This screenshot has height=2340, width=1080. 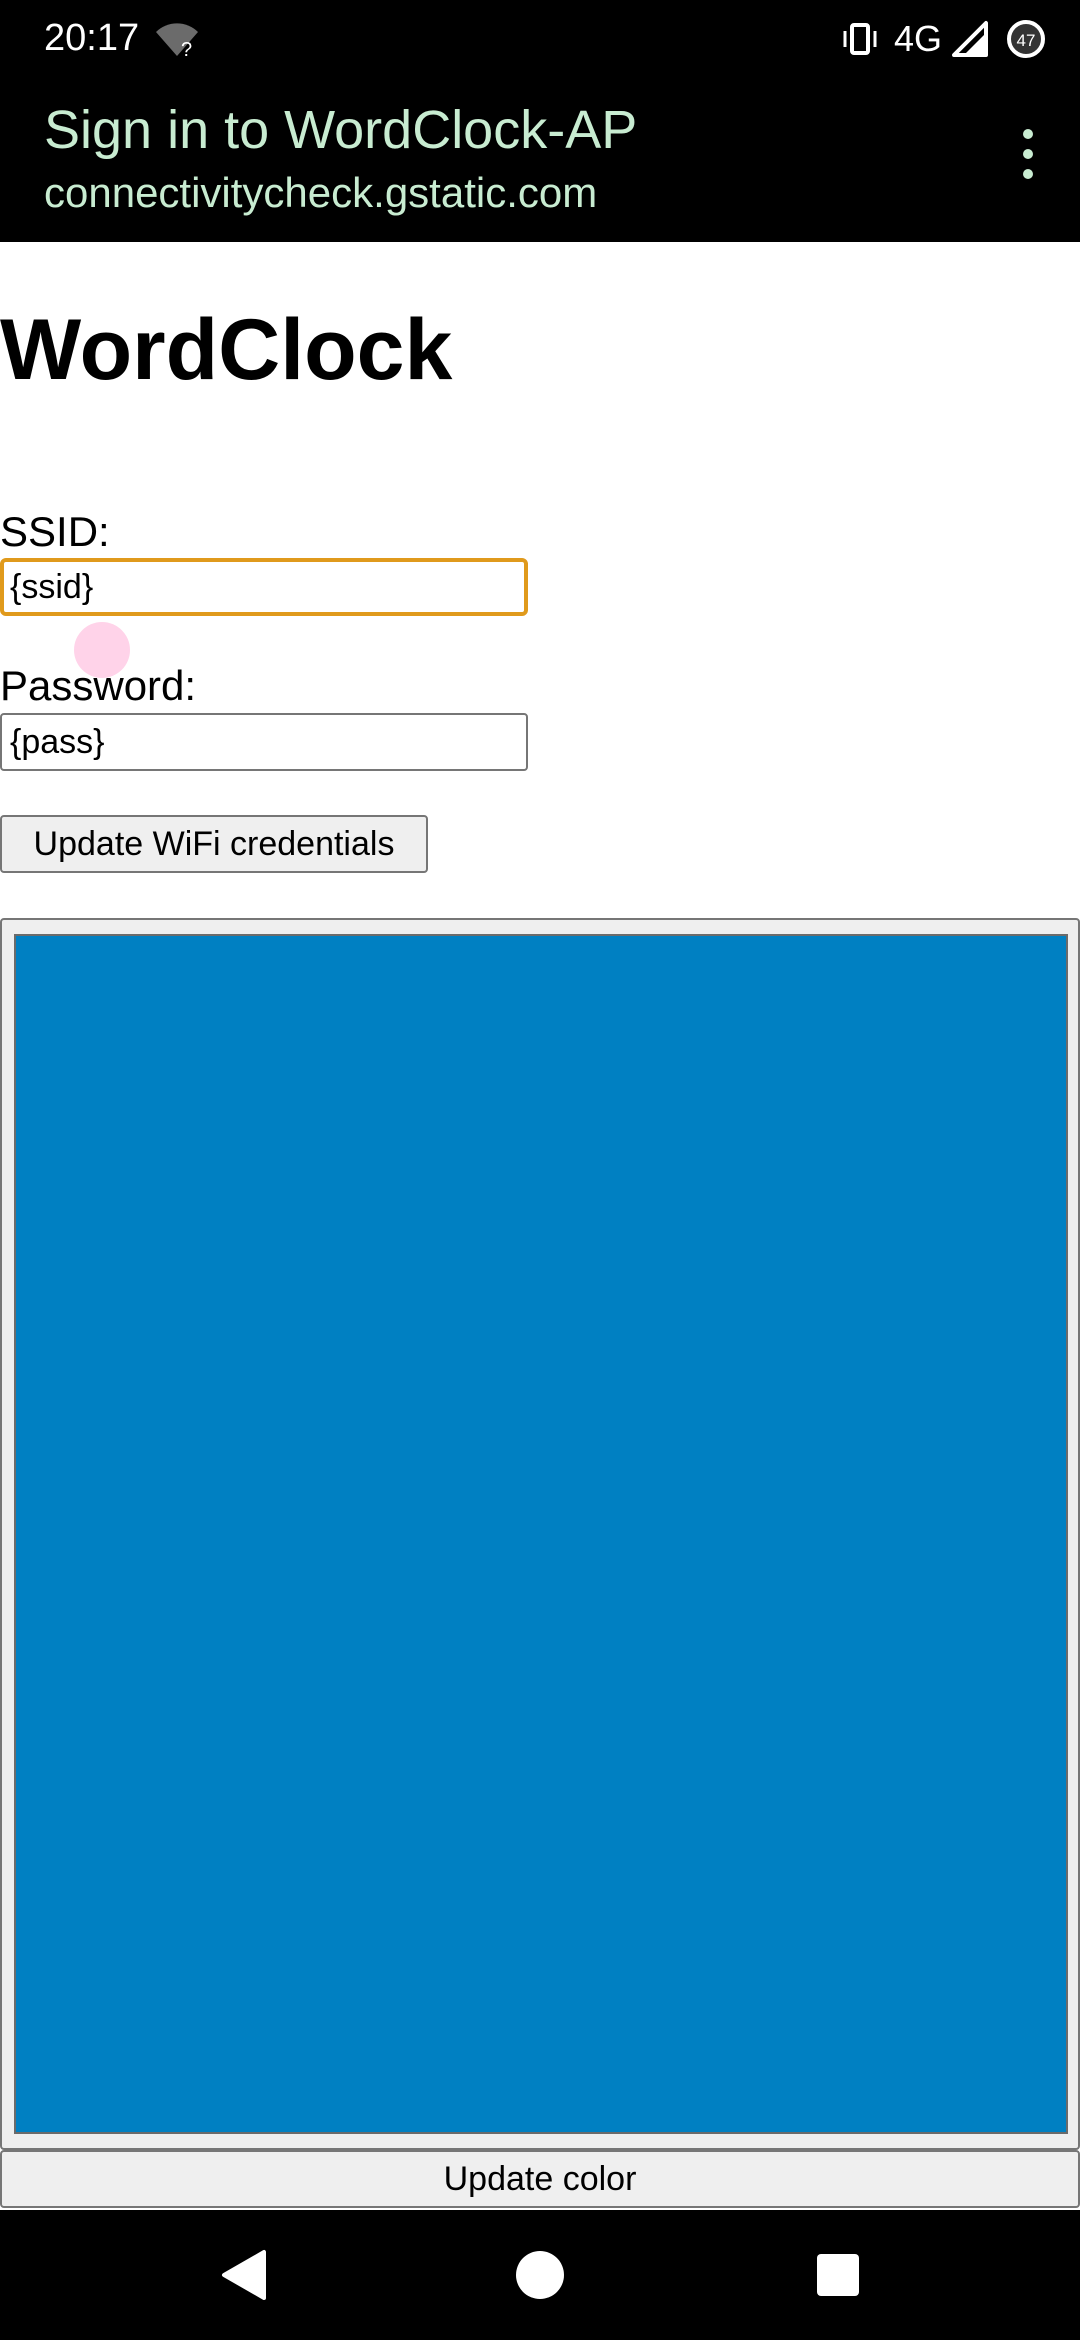 What do you see at coordinates (226, 350) in the screenshot?
I see `page-title: WordClock` at bounding box center [226, 350].